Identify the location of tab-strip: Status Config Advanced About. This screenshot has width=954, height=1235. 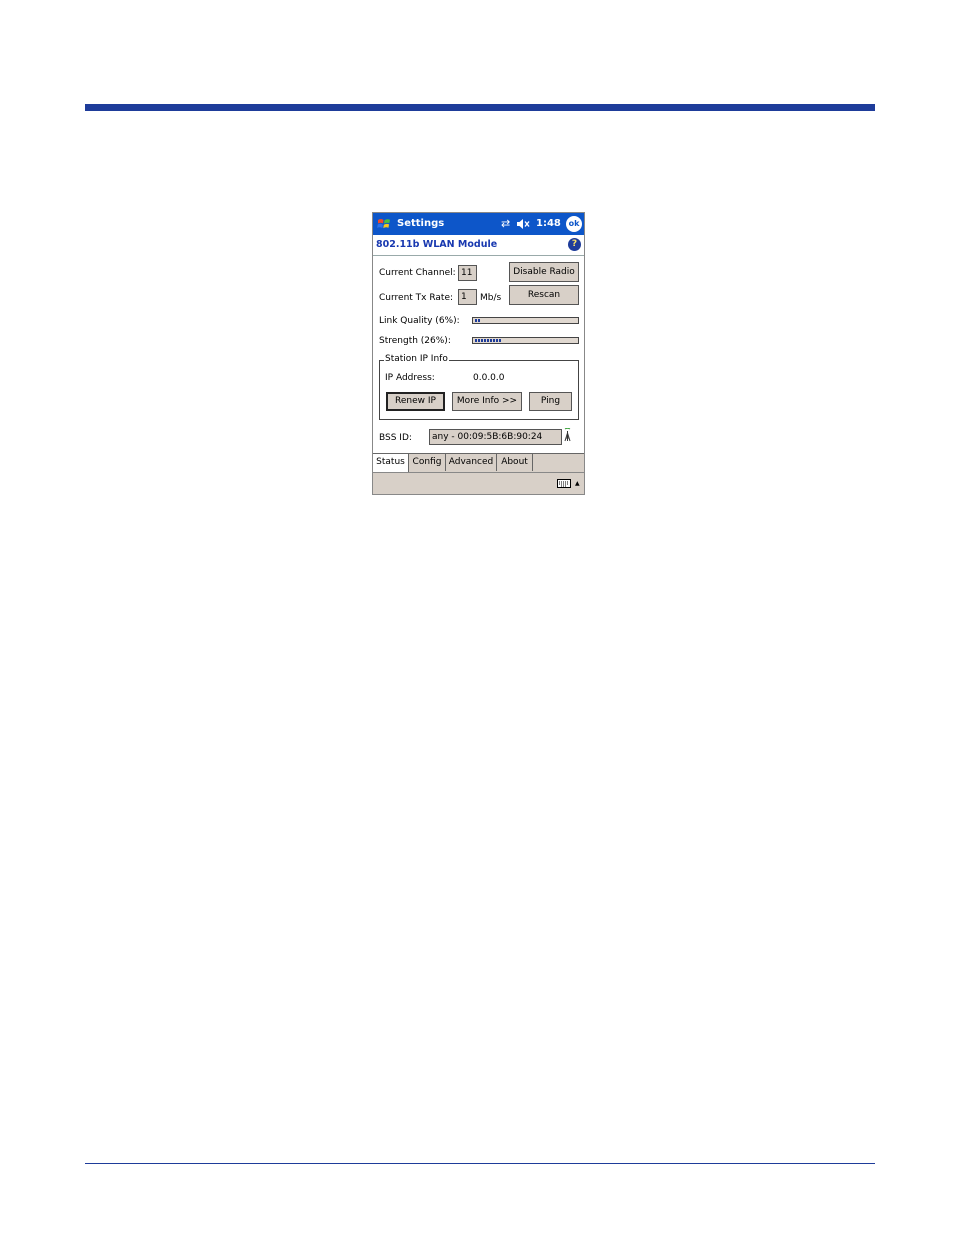
(478, 462).